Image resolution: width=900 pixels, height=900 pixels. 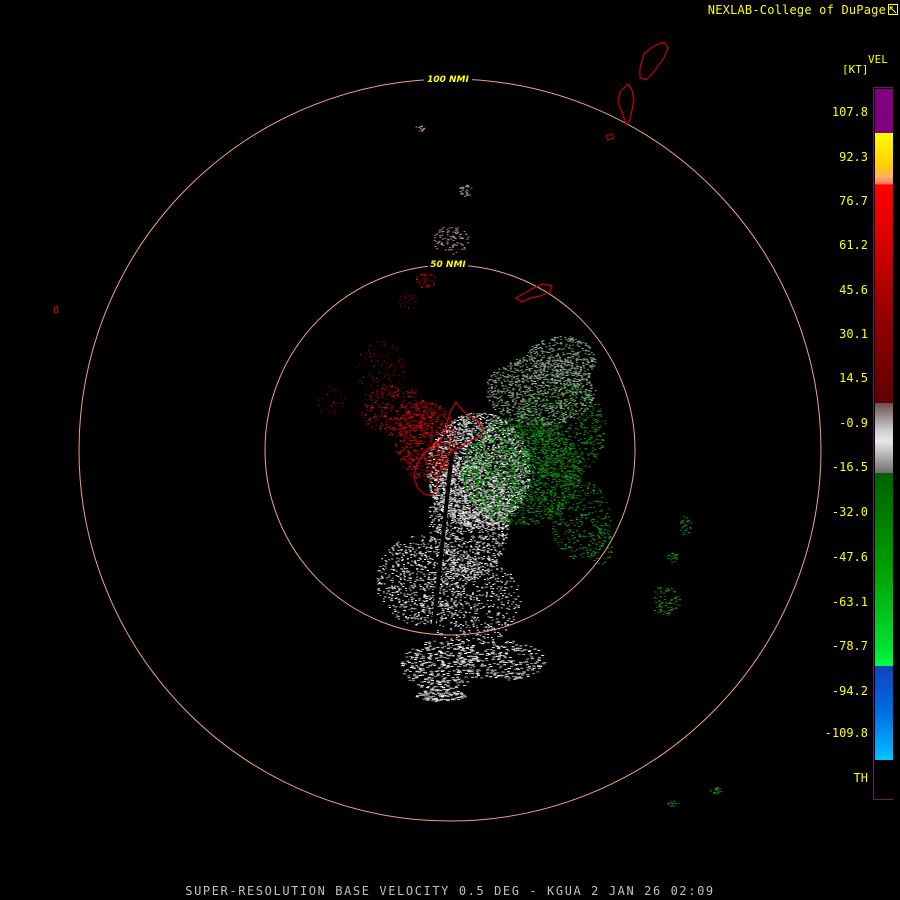 What do you see at coordinates (846, 733) in the screenshot?
I see `legend-tick-label: -109.8` at bounding box center [846, 733].